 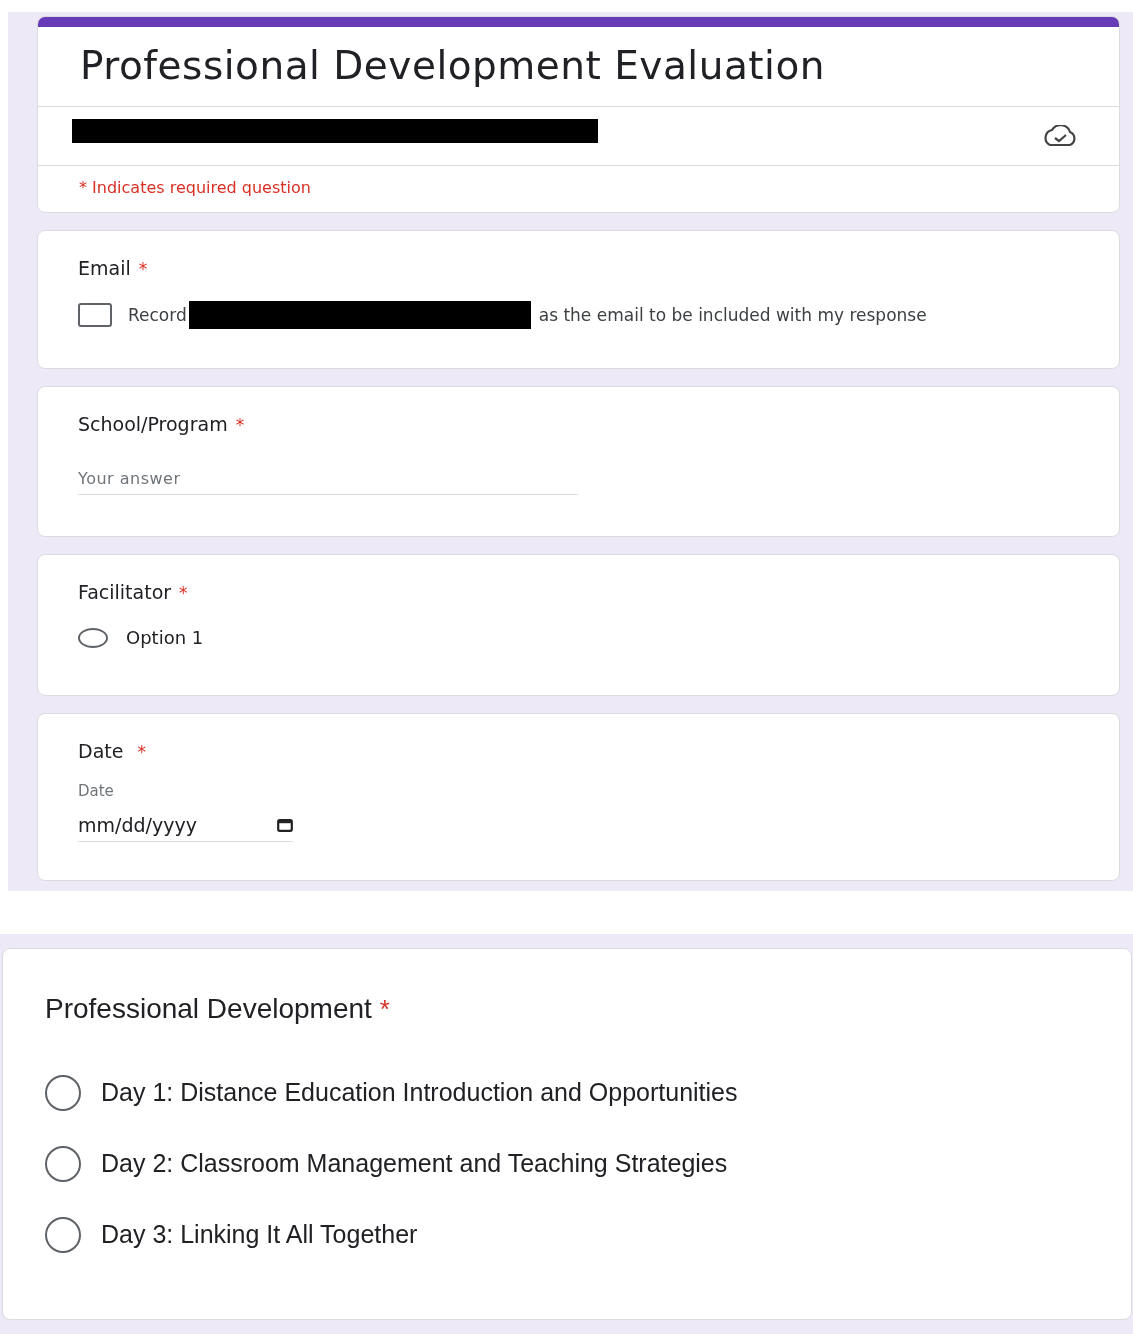 What do you see at coordinates (195, 187) in the screenshot?
I see `required-note: * Indicates required question` at bounding box center [195, 187].